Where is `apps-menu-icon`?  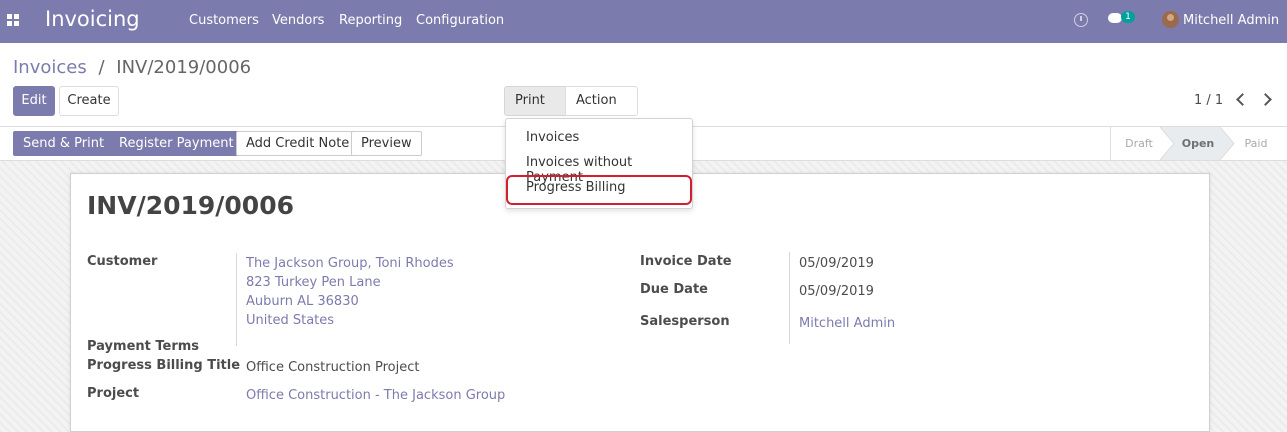
apps-menu-icon is located at coordinates (13, 20).